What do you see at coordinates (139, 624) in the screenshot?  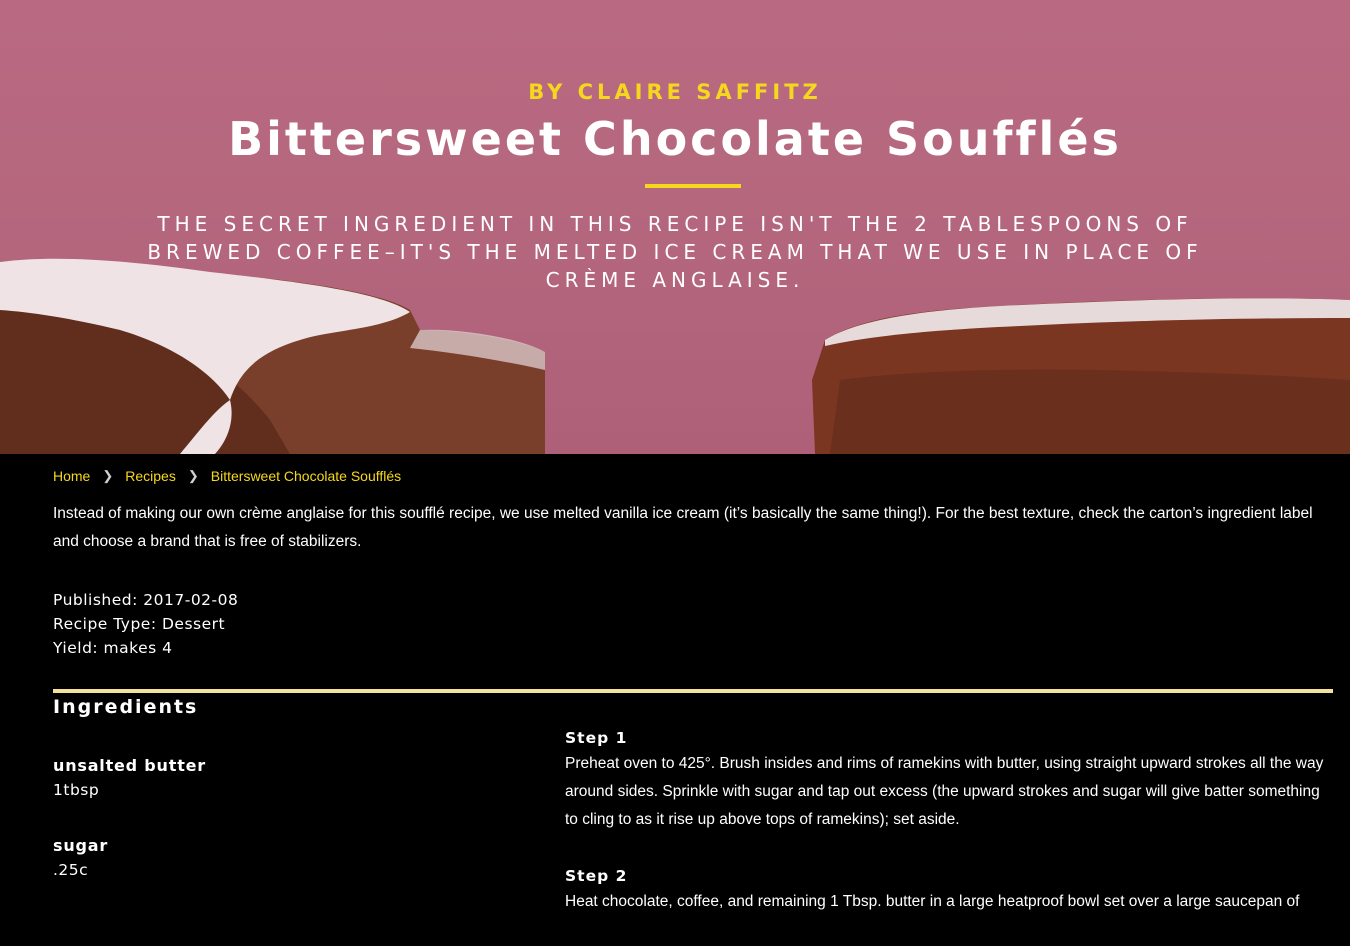 I see `recipe-type: Recipe Type: Dessert` at bounding box center [139, 624].